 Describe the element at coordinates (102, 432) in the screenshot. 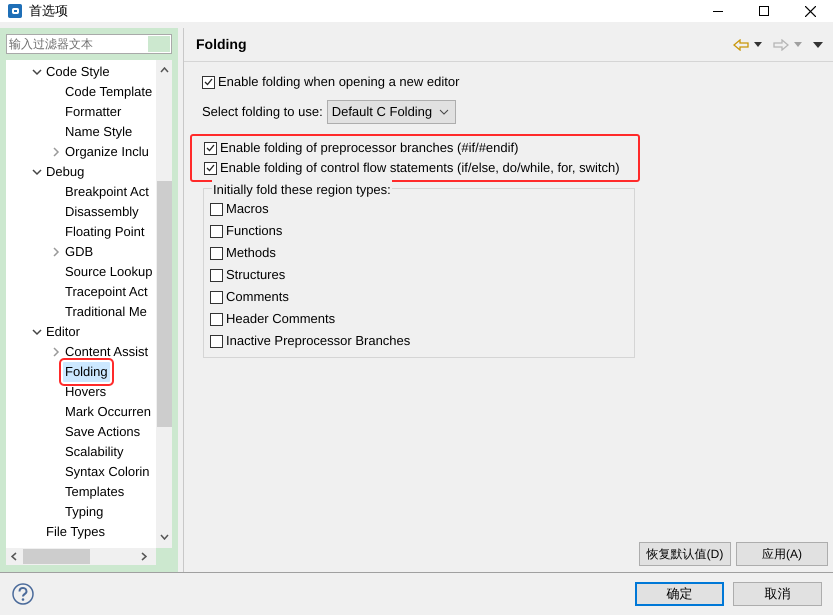

I see `tree-item: Save Actions` at that location.